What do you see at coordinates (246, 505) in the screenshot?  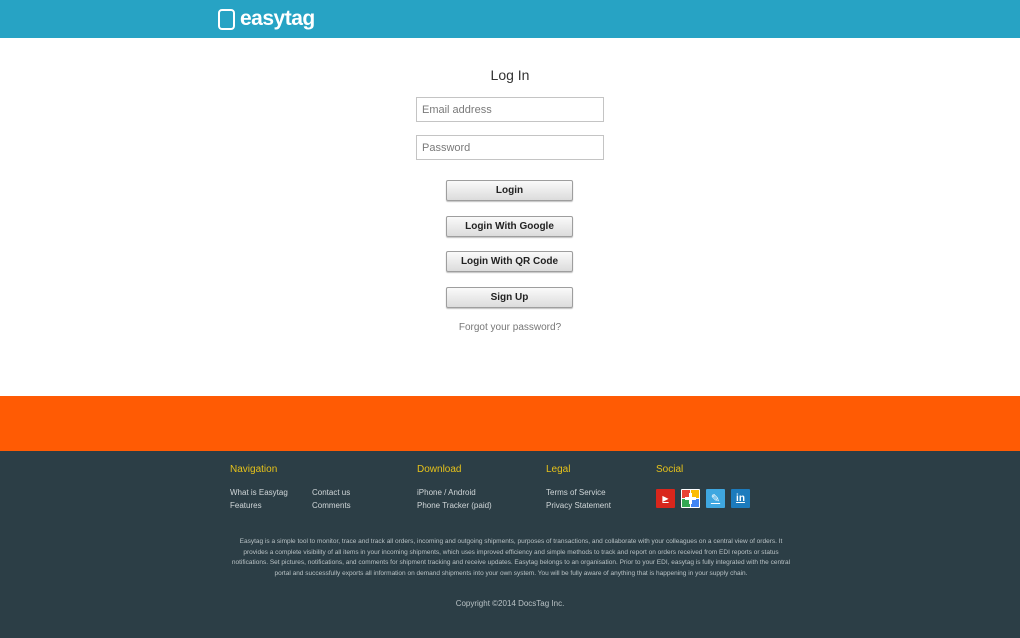 I see `footer-link-features: Features` at bounding box center [246, 505].